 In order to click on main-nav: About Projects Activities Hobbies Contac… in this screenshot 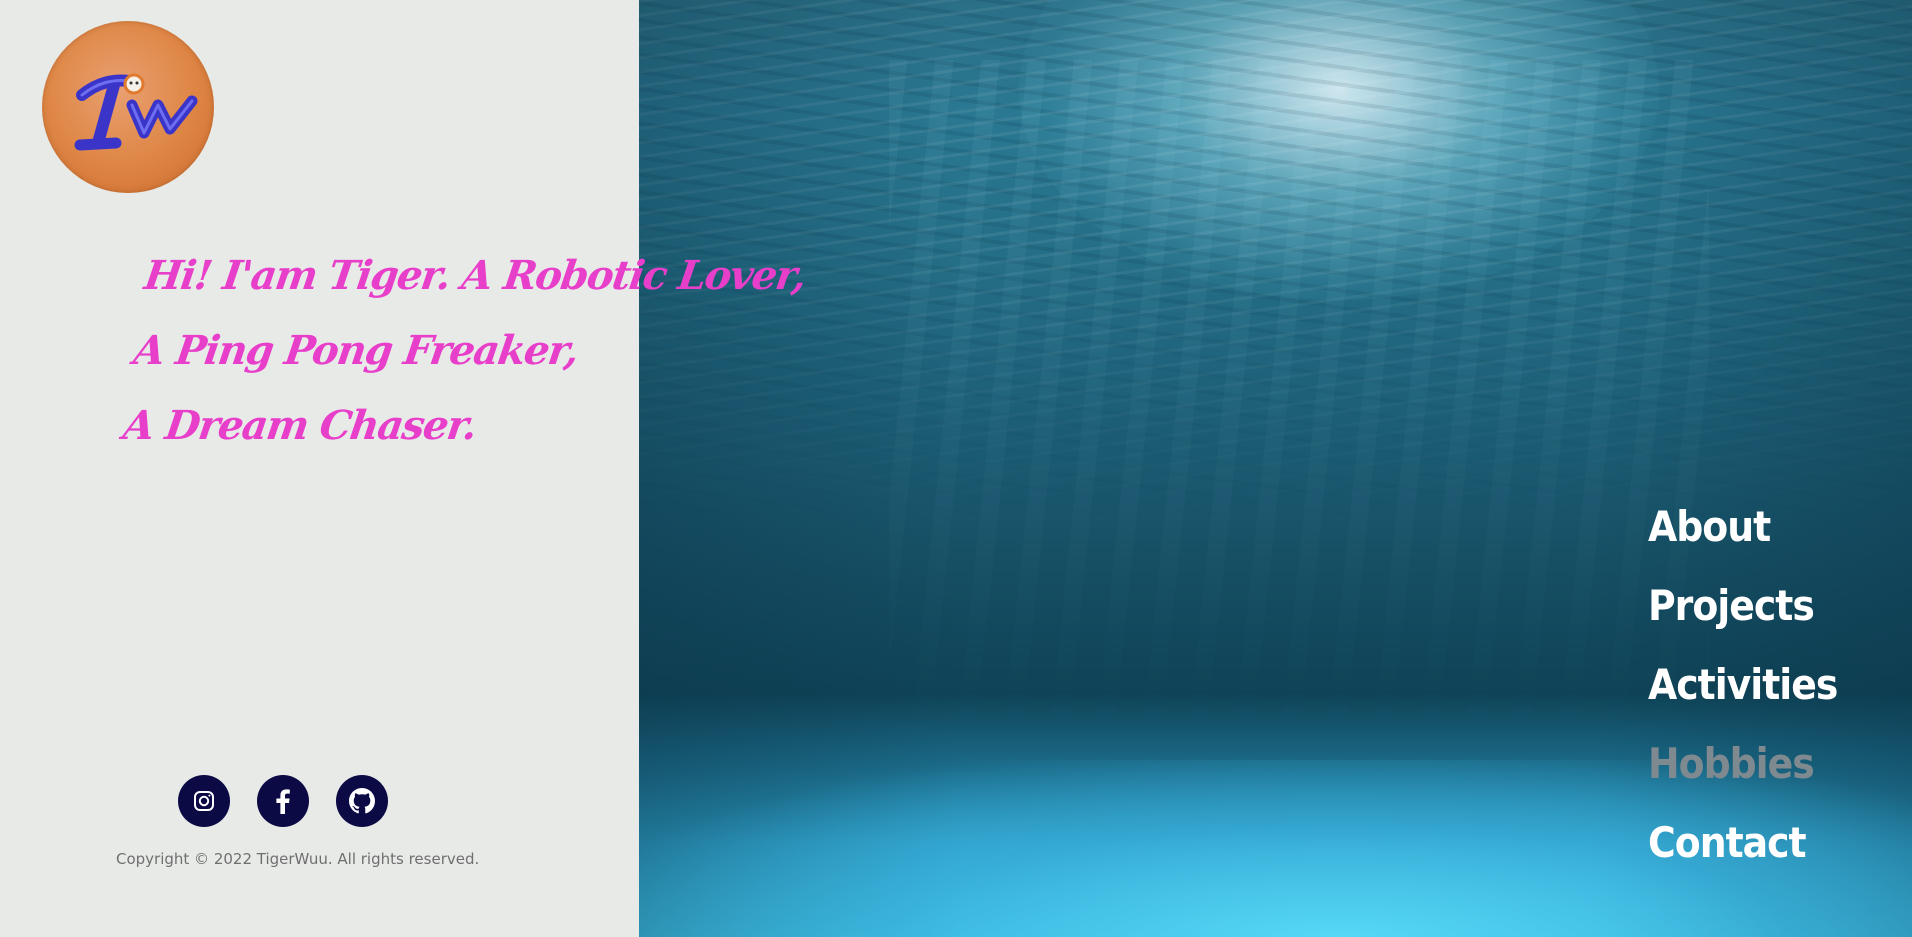, I will do `click(1743, 684)`.